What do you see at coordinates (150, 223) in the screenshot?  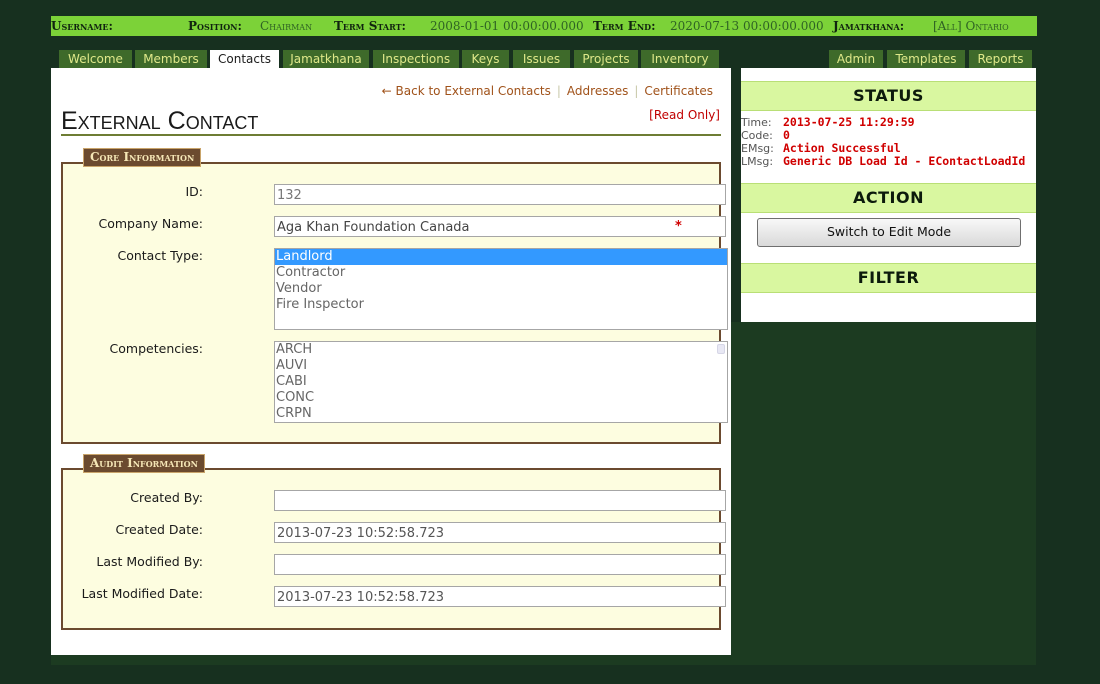 I see `company-name-label: Company Name:` at bounding box center [150, 223].